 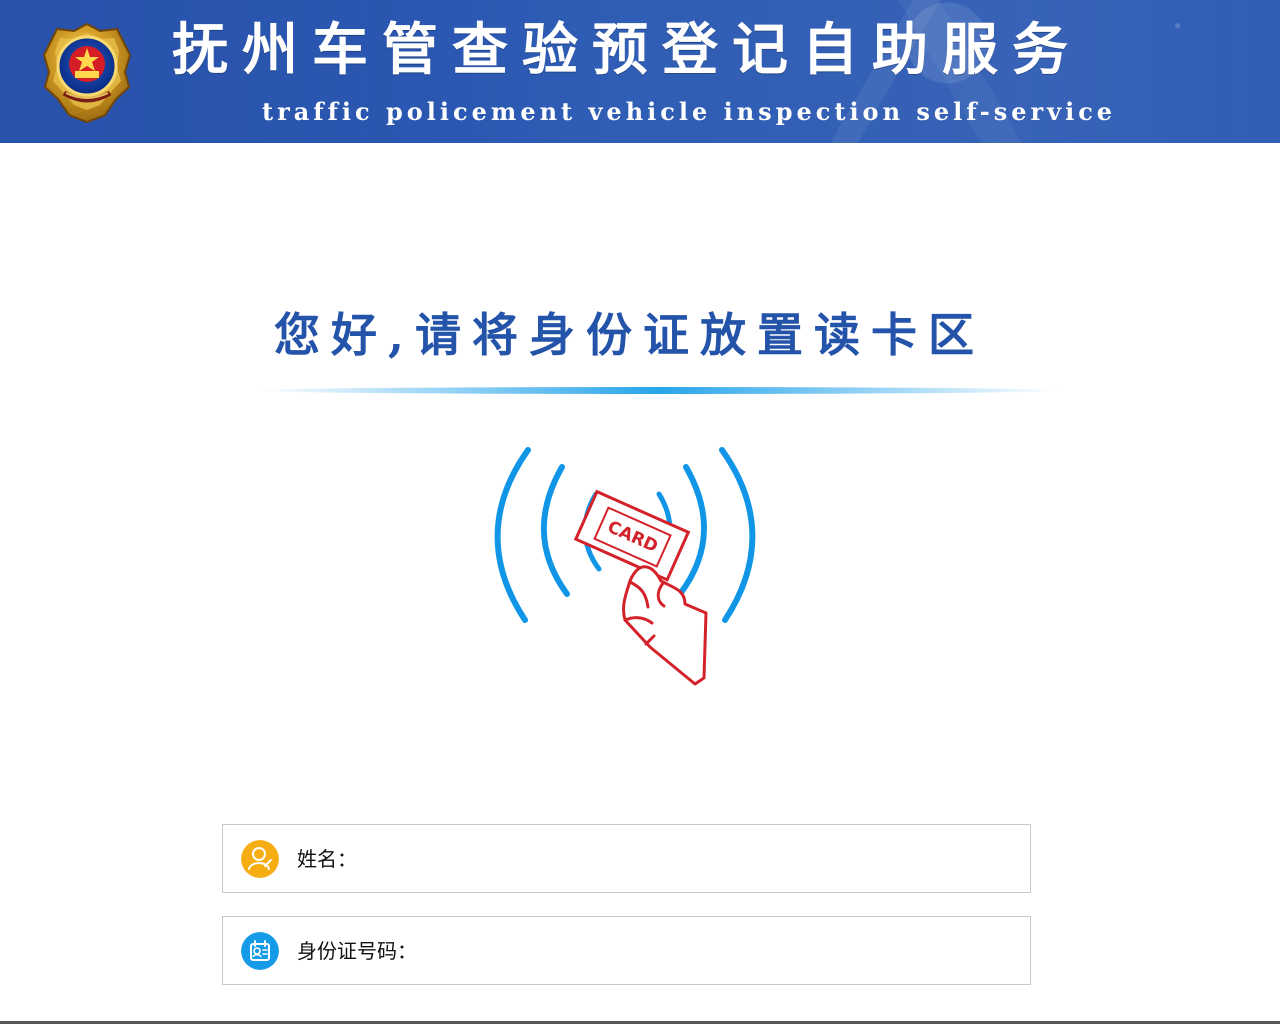 I want to click on id-number-label: 身份证号码：, so click(x=357, y=951).